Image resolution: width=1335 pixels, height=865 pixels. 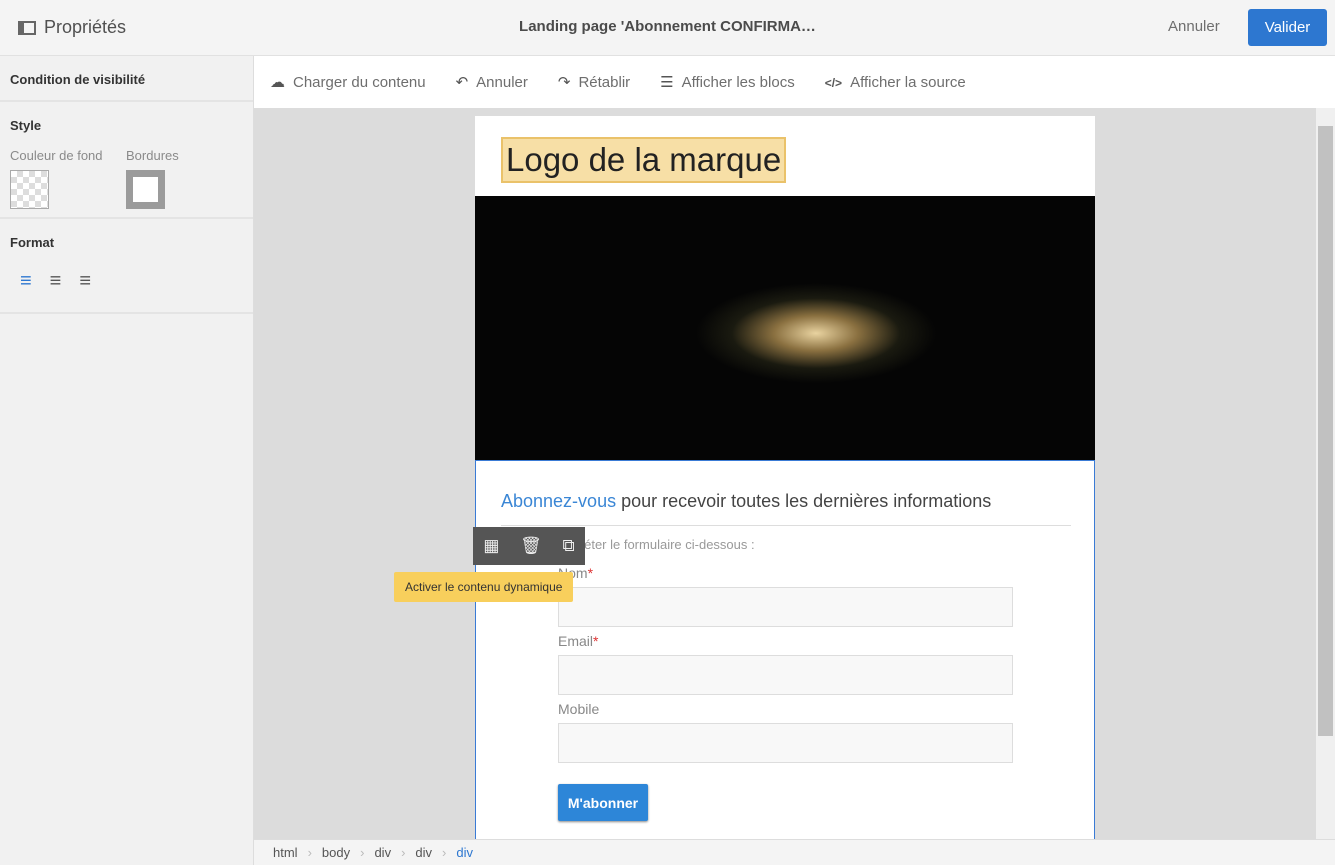 What do you see at coordinates (277, 82) in the screenshot?
I see `cloud-upload-icon: ☁` at bounding box center [277, 82].